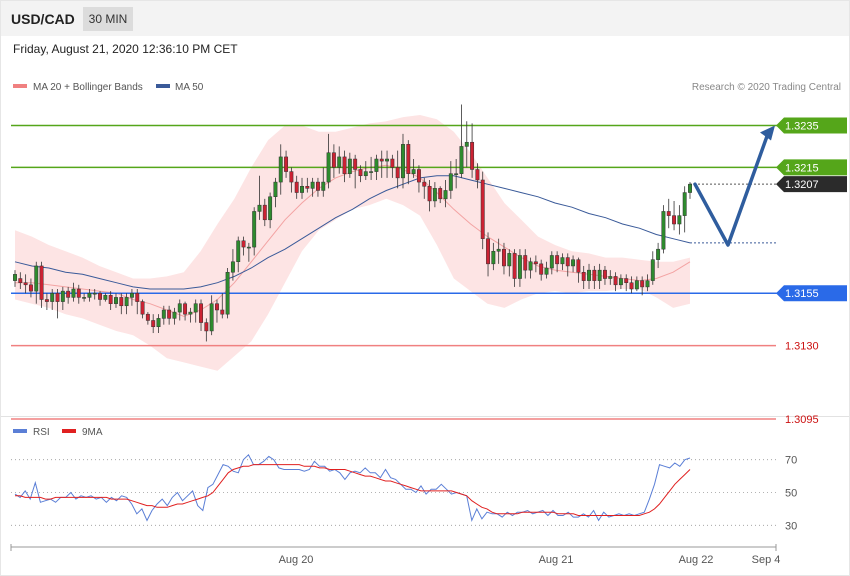 The height and width of the screenshot is (576, 850). I want to click on ma9-legend-label: 9MA, so click(92, 432).